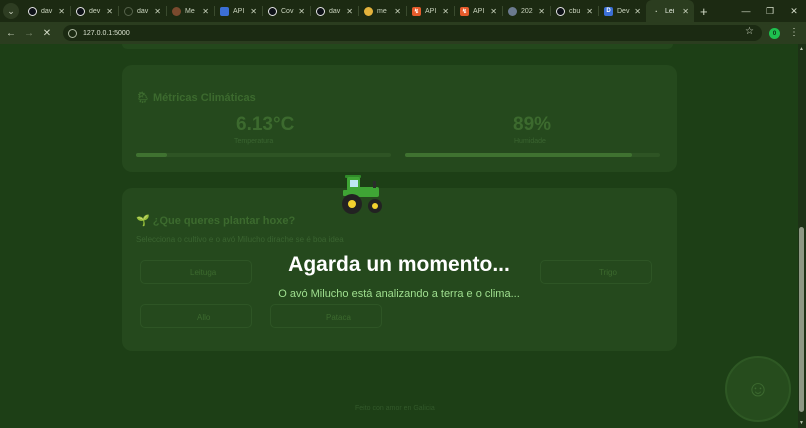 This screenshot has width=806, height=428. I want to click on tab-title: Me, so click(190, 11).